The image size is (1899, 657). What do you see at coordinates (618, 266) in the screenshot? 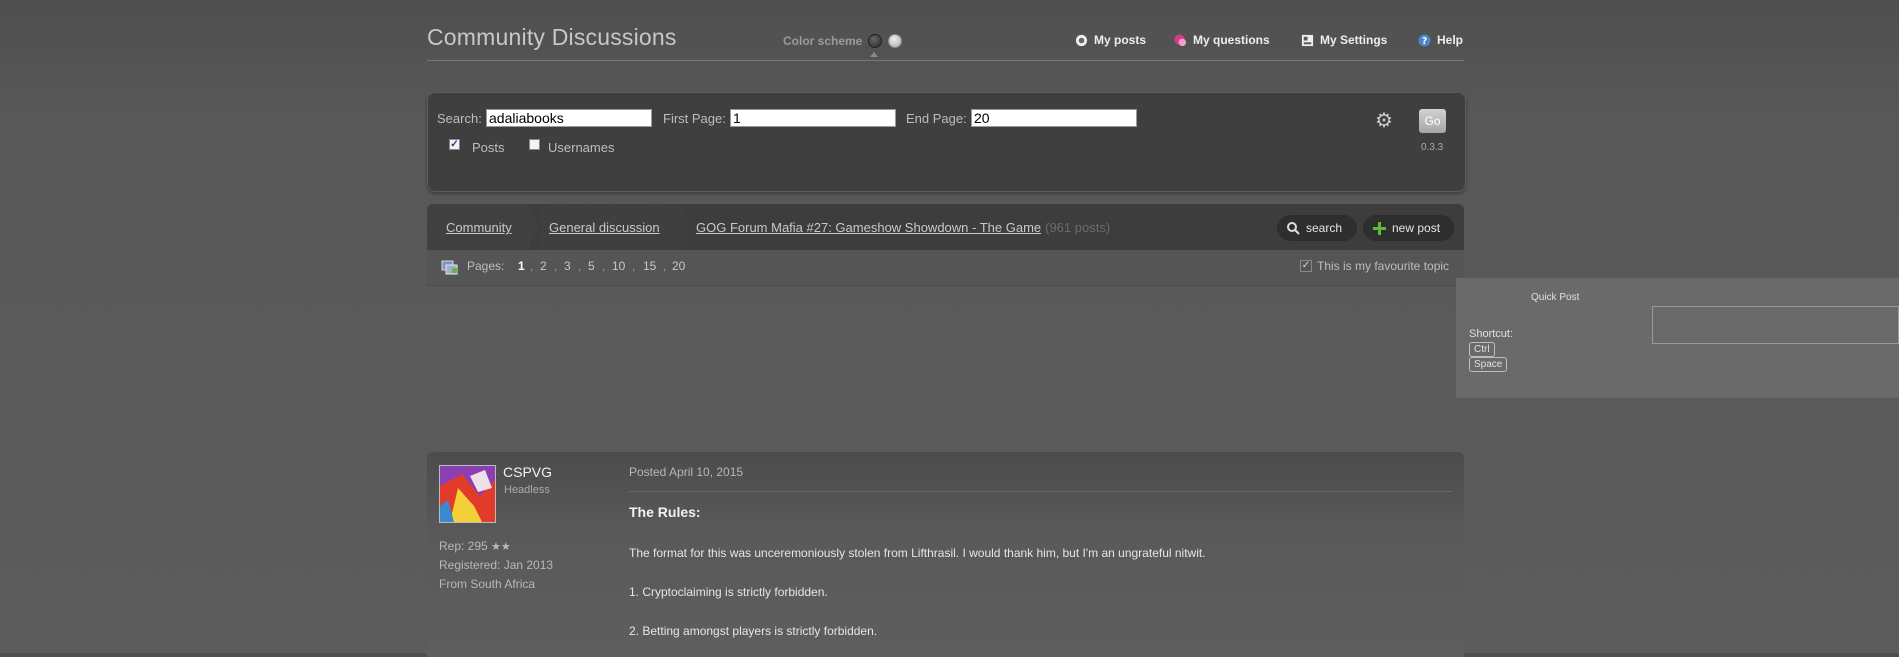
I see `page-link: 10` at bounding box center [618, 266].